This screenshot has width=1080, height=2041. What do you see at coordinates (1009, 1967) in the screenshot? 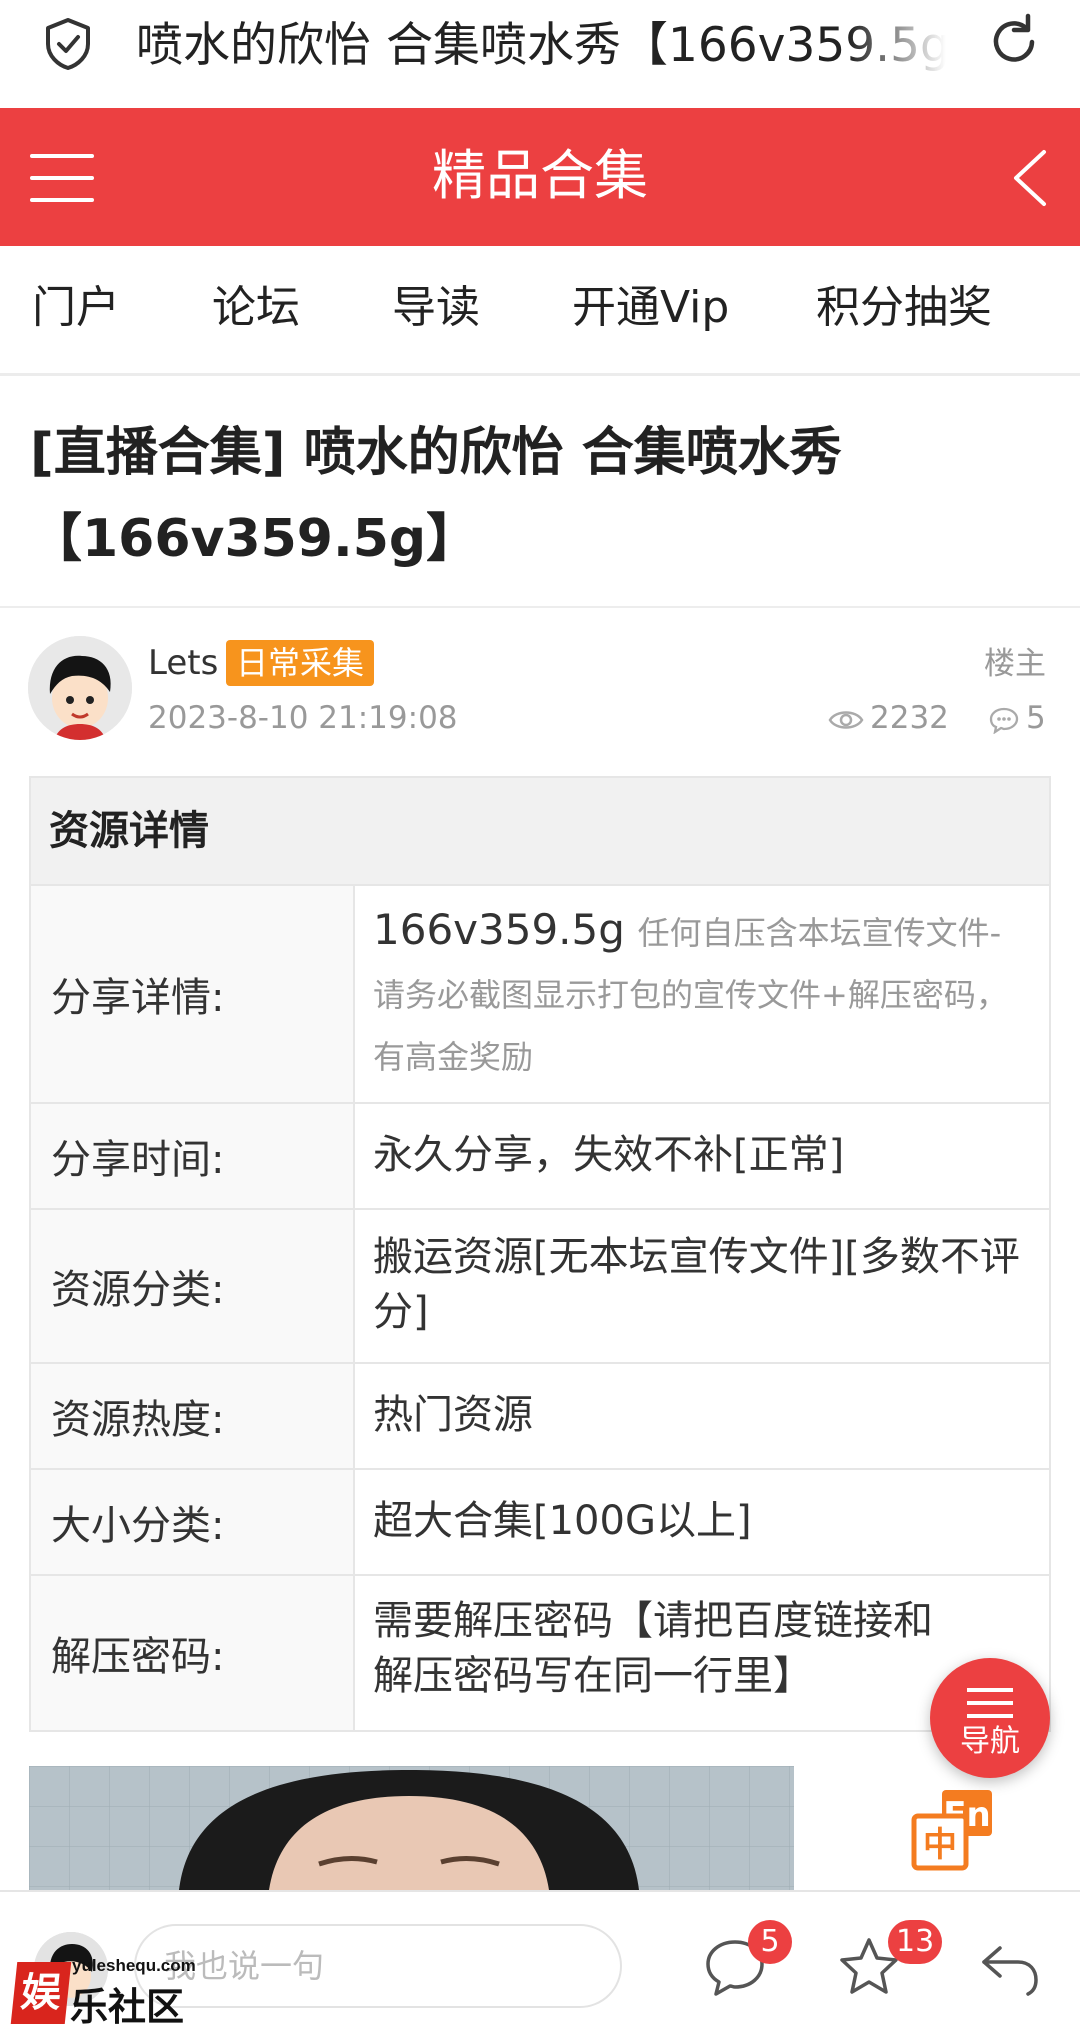
I see `share-back-icon` at bounding box center [1009, 1967].